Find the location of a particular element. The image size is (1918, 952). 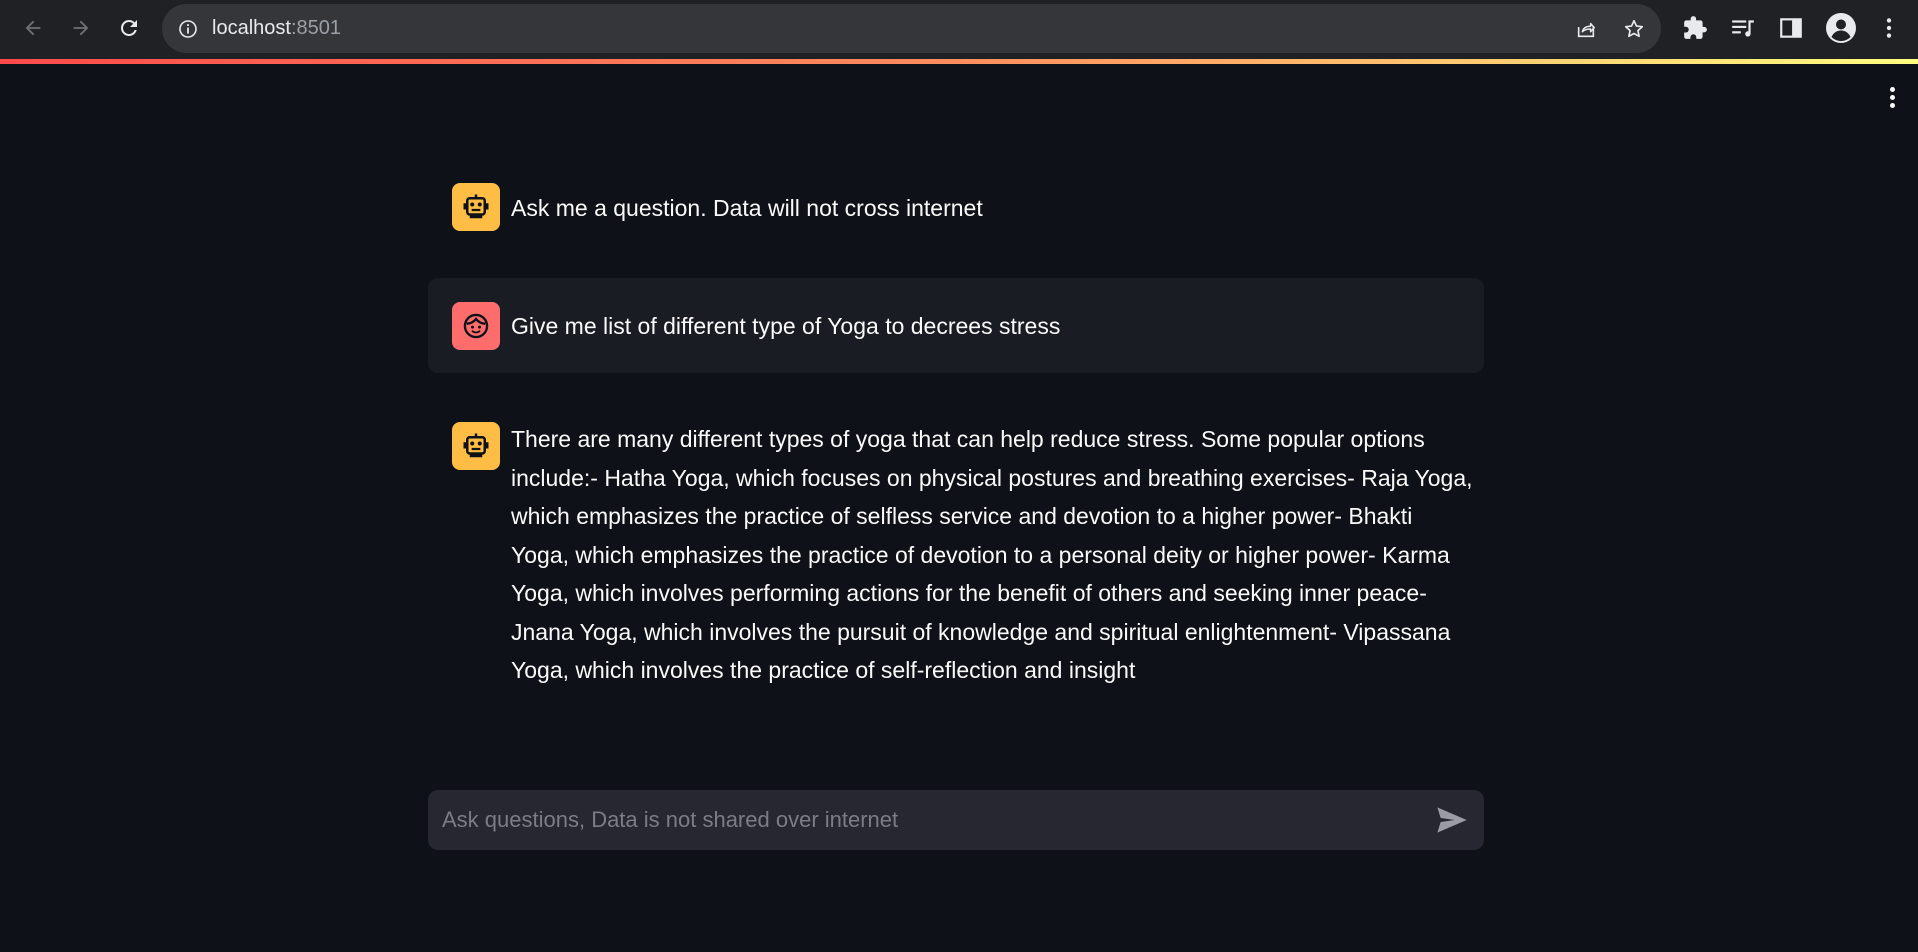

reload-icon is located at coordinates (128, 27).